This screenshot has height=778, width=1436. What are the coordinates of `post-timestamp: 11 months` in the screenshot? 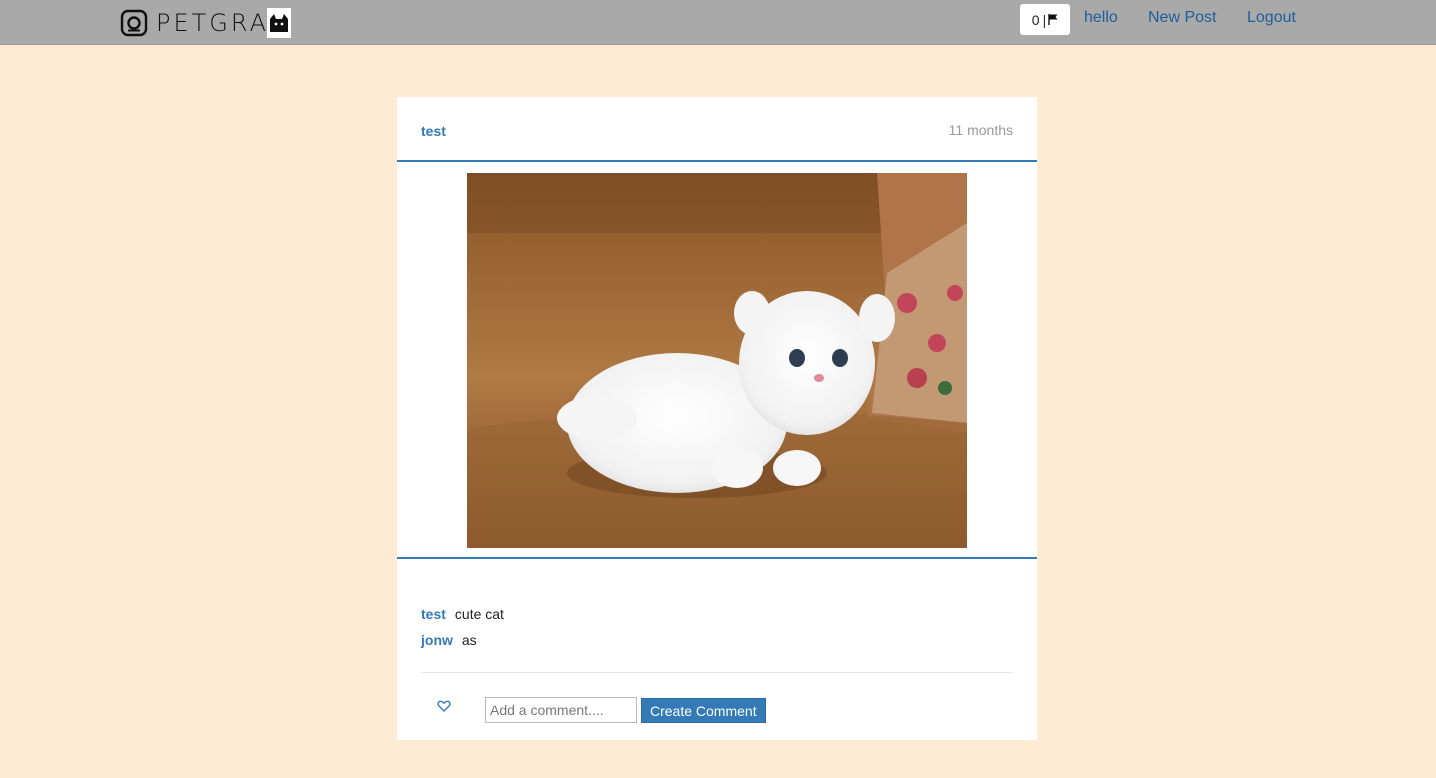 It's located at (980, 130).